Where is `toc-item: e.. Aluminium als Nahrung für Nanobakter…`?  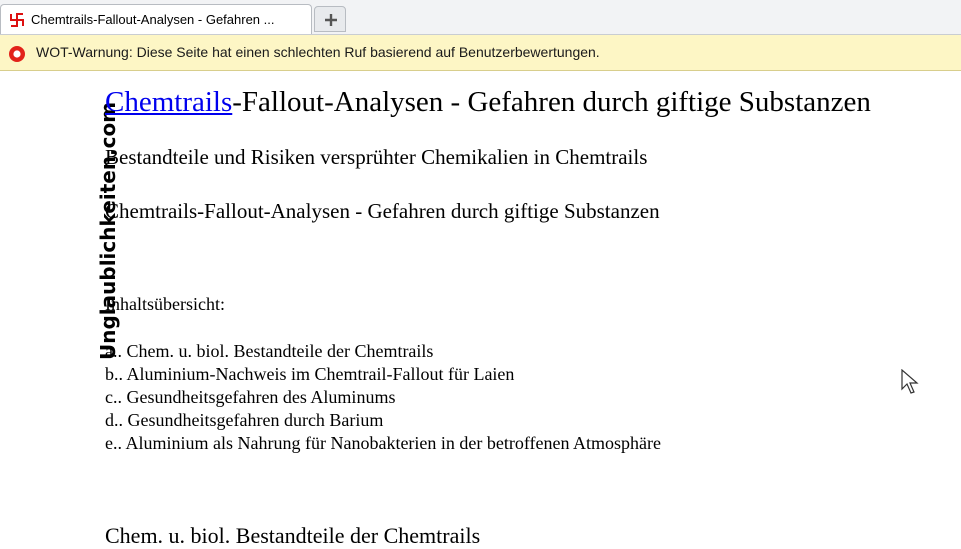 toc-item: e.. Aluminium als Nahrung für Nanobakter… is located at coordinates (383, 443).